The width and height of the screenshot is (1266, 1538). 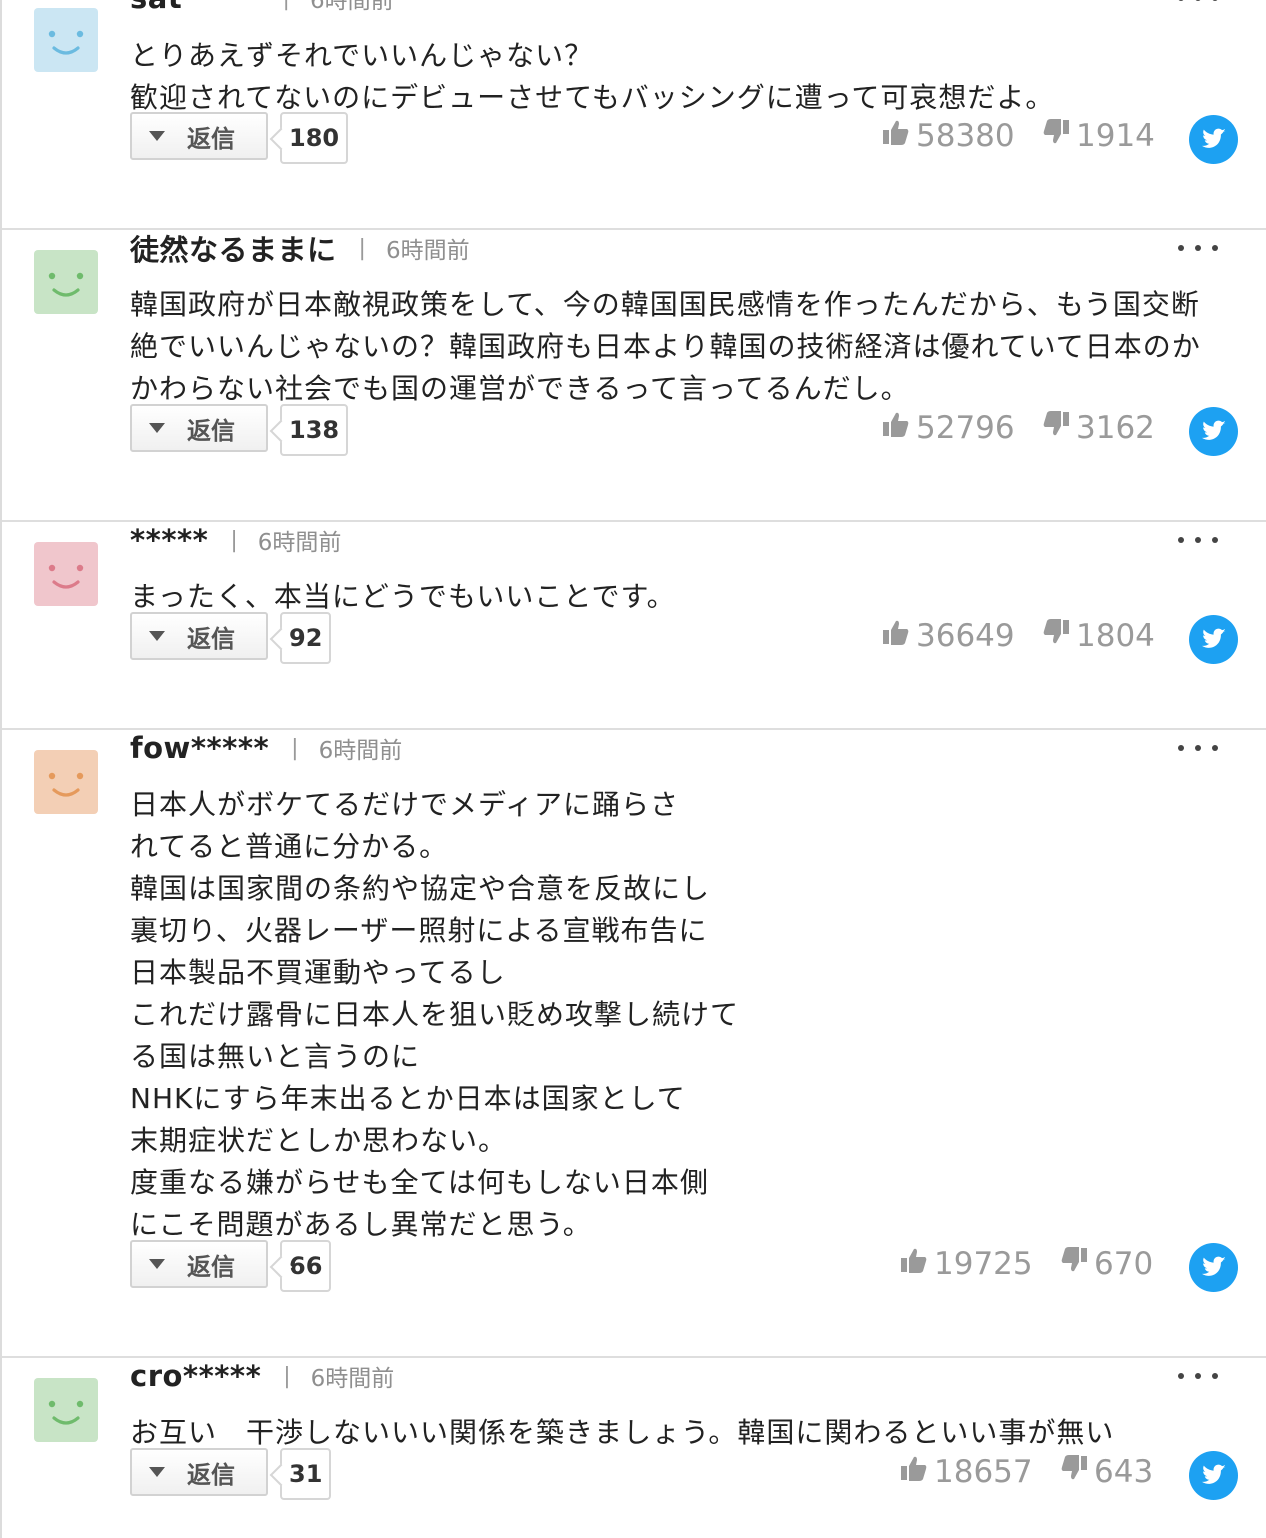 What do you see at coordinates (983, 1264) in the screenshot?
I see `like-count: 19725` at bounding box center [983, 1264].